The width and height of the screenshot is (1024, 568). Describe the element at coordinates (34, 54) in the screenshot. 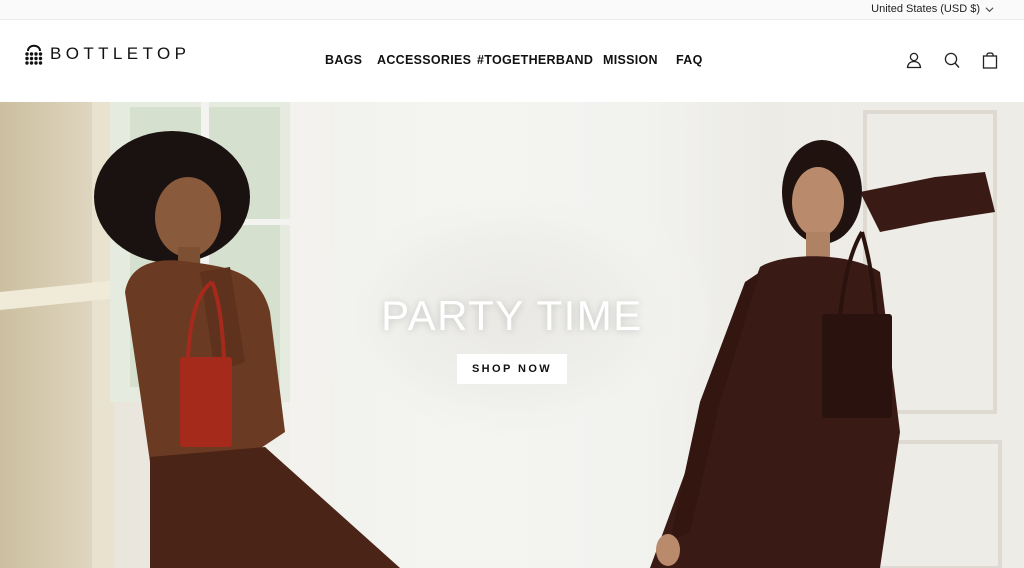

I see `bottle-cap-logo-icon` at that location.